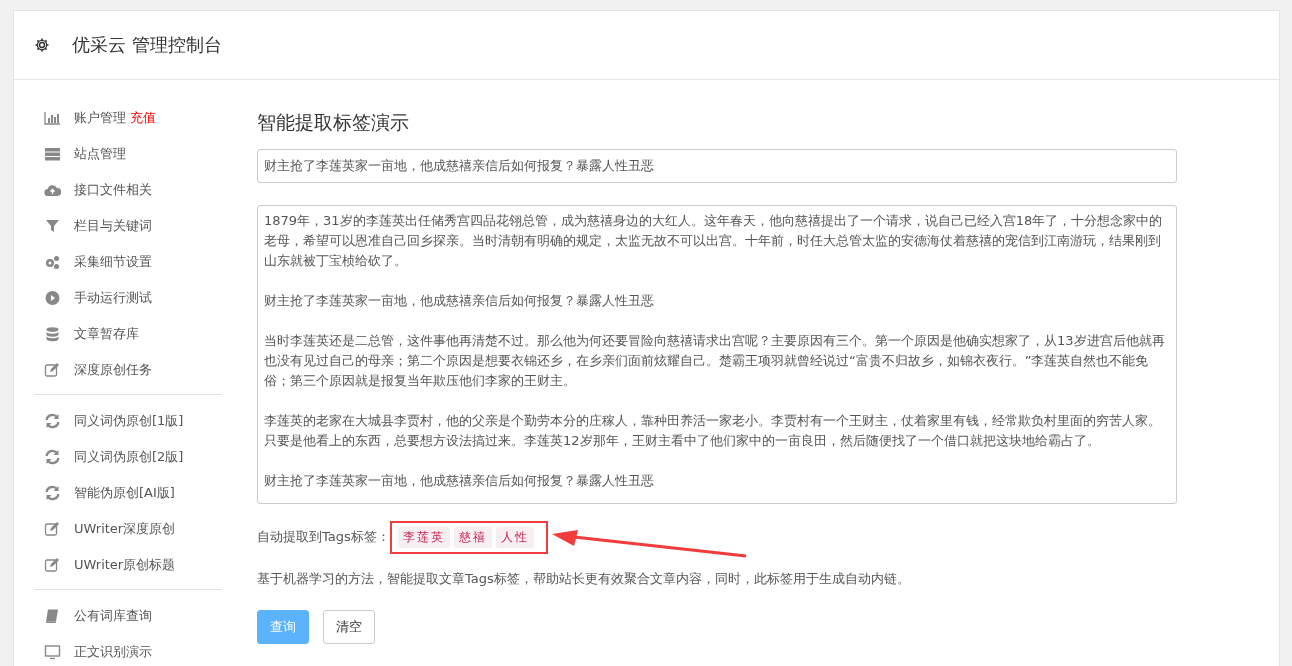 This screenshot has width=1292, height=666. Describe the element at coordinates (128, 421) in the screenshot. I see `sidebar-item: 同义词伪原创[1版]` at that location.